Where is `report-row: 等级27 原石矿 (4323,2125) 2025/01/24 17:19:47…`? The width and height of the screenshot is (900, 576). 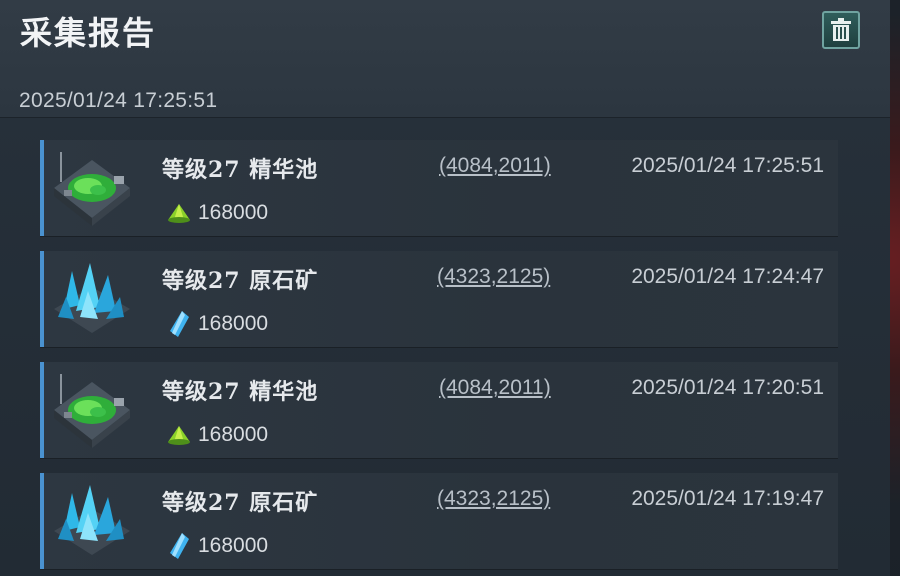
report-row: 等级27 原石矿 (4323,2125) 2025/01/24 17:19:47… is located at coordinates (439, 521).